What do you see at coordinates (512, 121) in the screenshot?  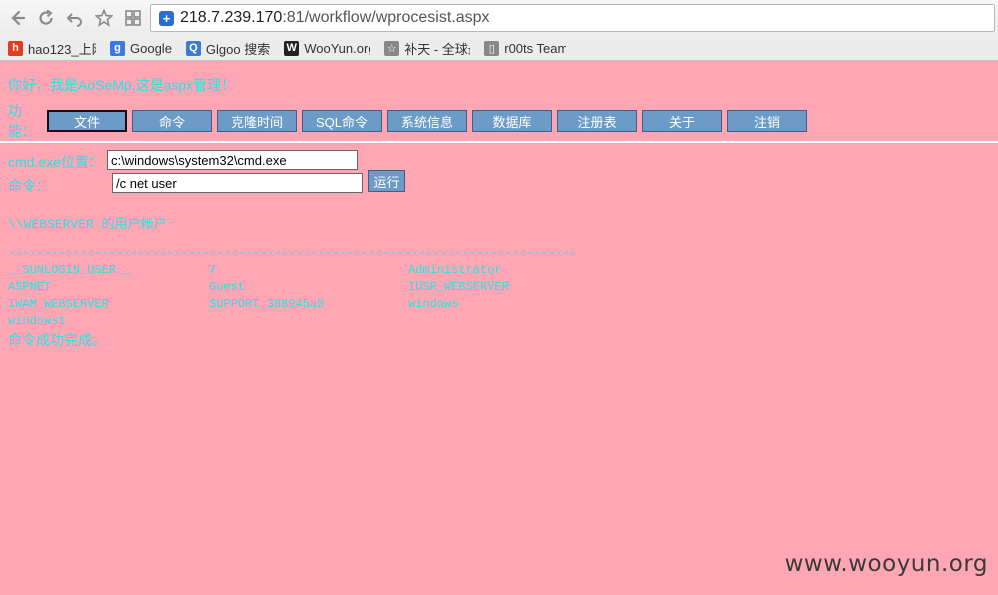 I see `function-button: 数据库` at bounding box center [512, 121].